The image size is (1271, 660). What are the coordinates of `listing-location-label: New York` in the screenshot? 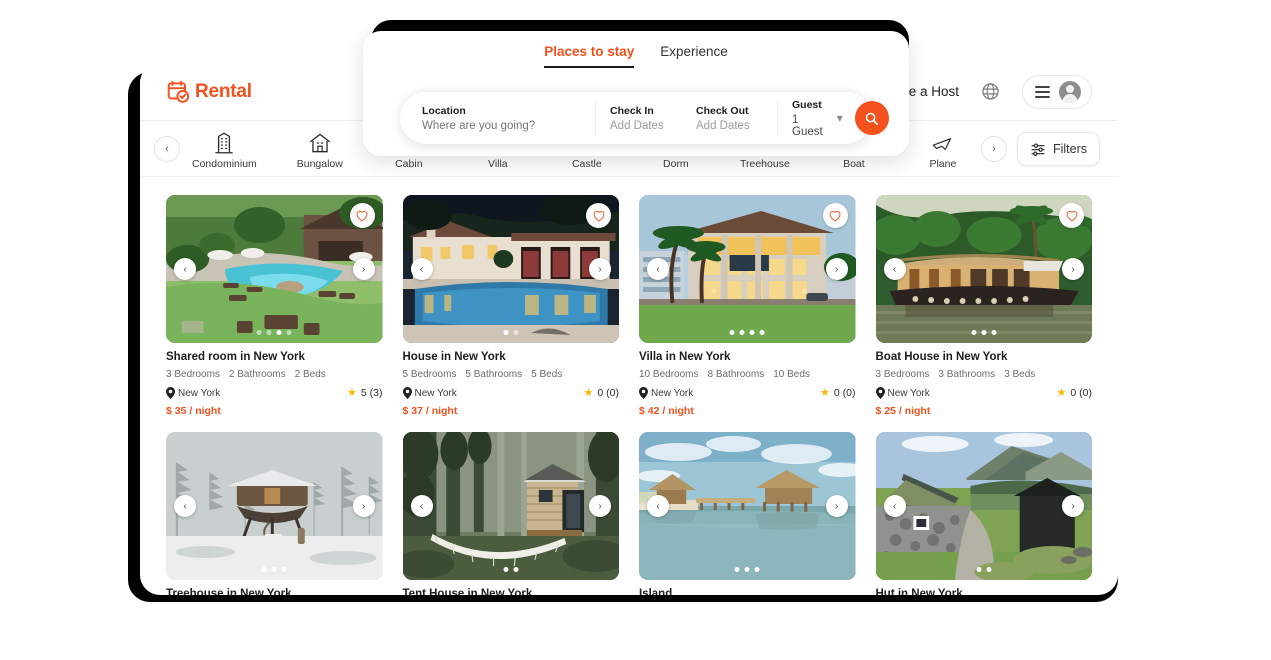 It's located at (199, 393).